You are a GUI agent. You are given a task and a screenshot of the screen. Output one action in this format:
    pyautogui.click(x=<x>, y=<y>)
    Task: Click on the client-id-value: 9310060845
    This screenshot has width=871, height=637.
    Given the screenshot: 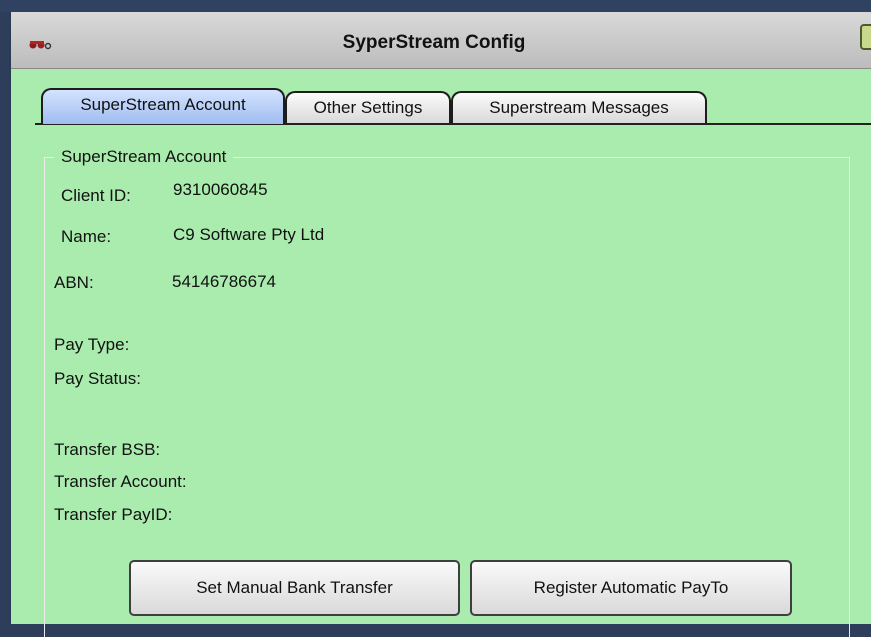 What is the action you would take?
    pyautogui.click(x=220, y=189)
    